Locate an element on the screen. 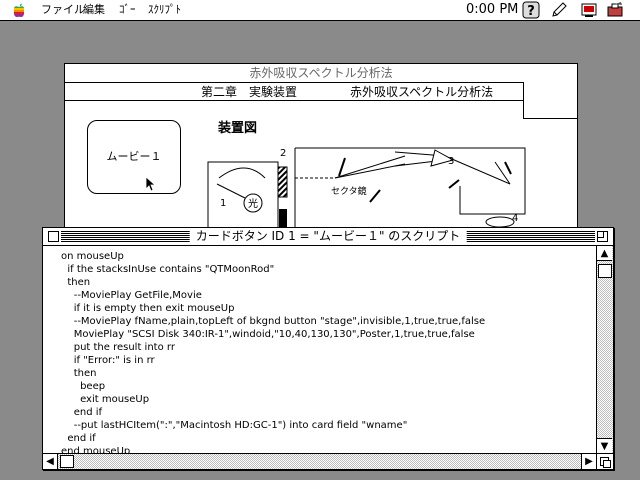 This screenshot has height=480, width=640. card-window-title: 赤外吸収スペクトル分析法 is located at coordinates (321, 73).